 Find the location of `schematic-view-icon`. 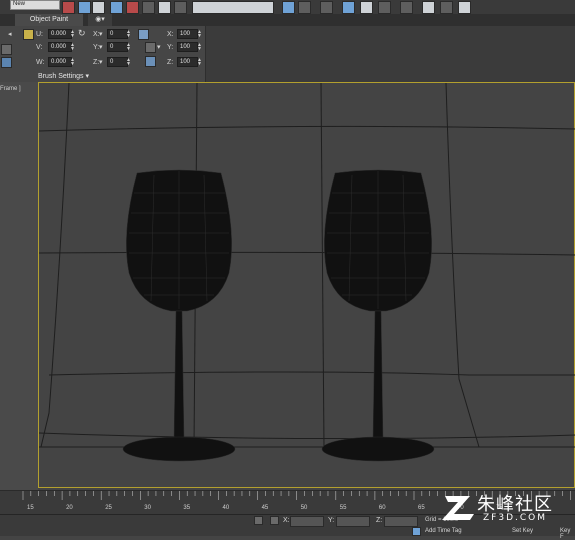

schematic-view-icon is located at coordinates (366, 7).